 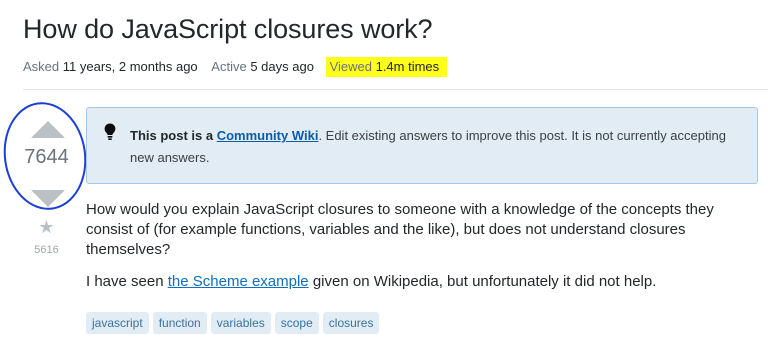 I want to click on tag-closures: closures, so click(x=351, y=323).